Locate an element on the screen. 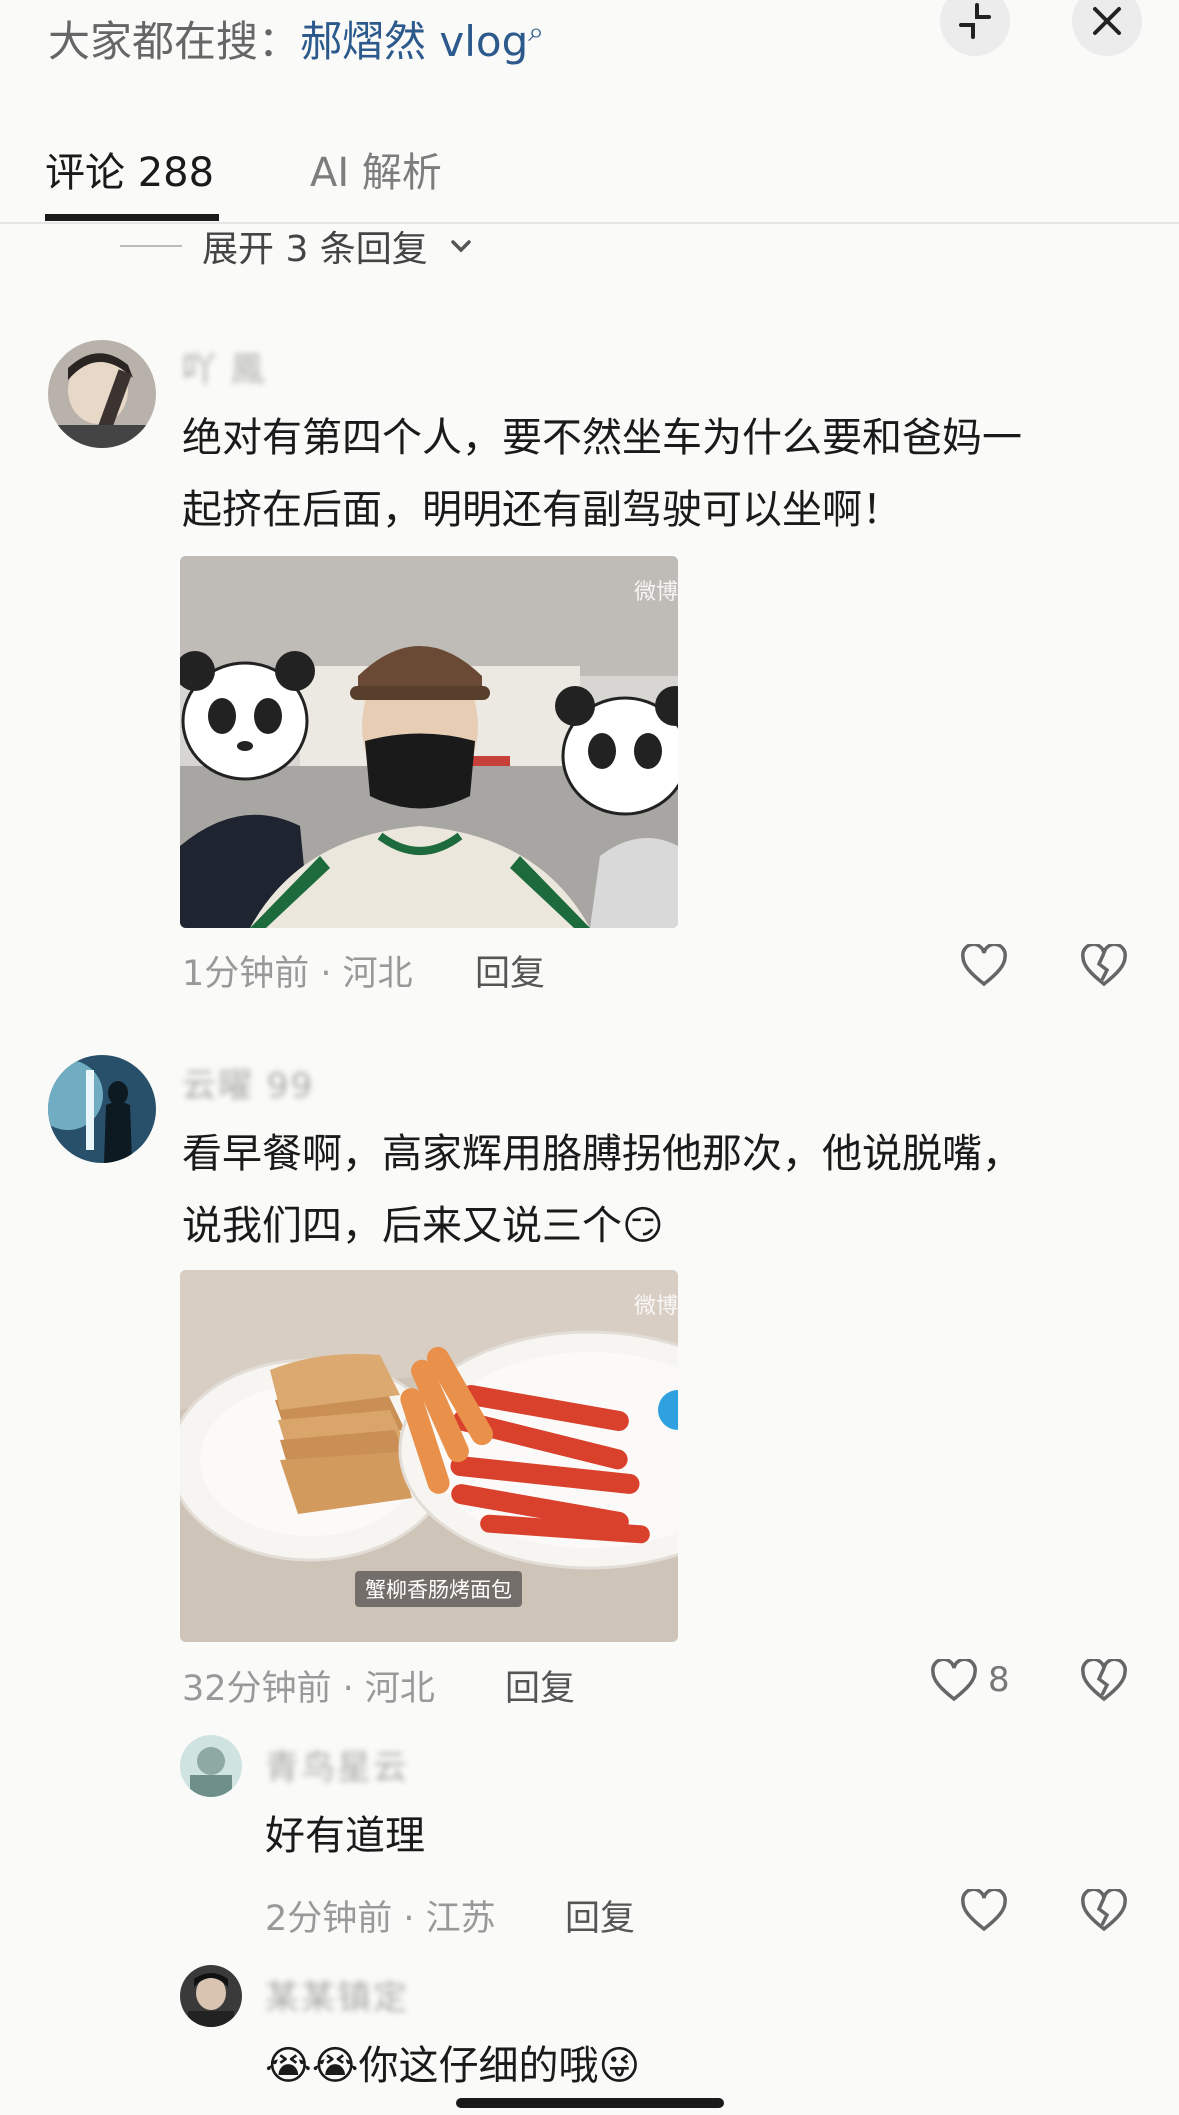 Image resolution: width=1179 pixels, height=2115 pixels. collapse-icon is located at coordinates (975, 21).